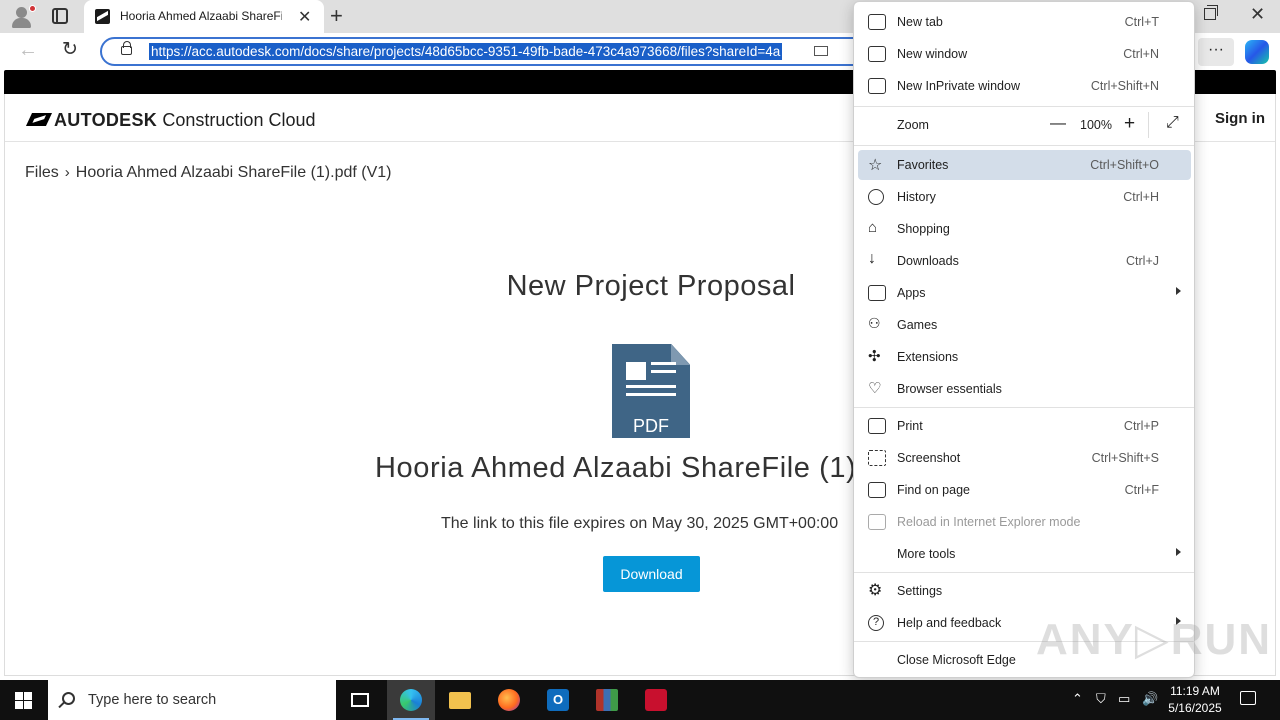 Image resolution: width=1280 pixels, height=720 pixels. I want to click on reload-icon: ↻, so click(70, 49).